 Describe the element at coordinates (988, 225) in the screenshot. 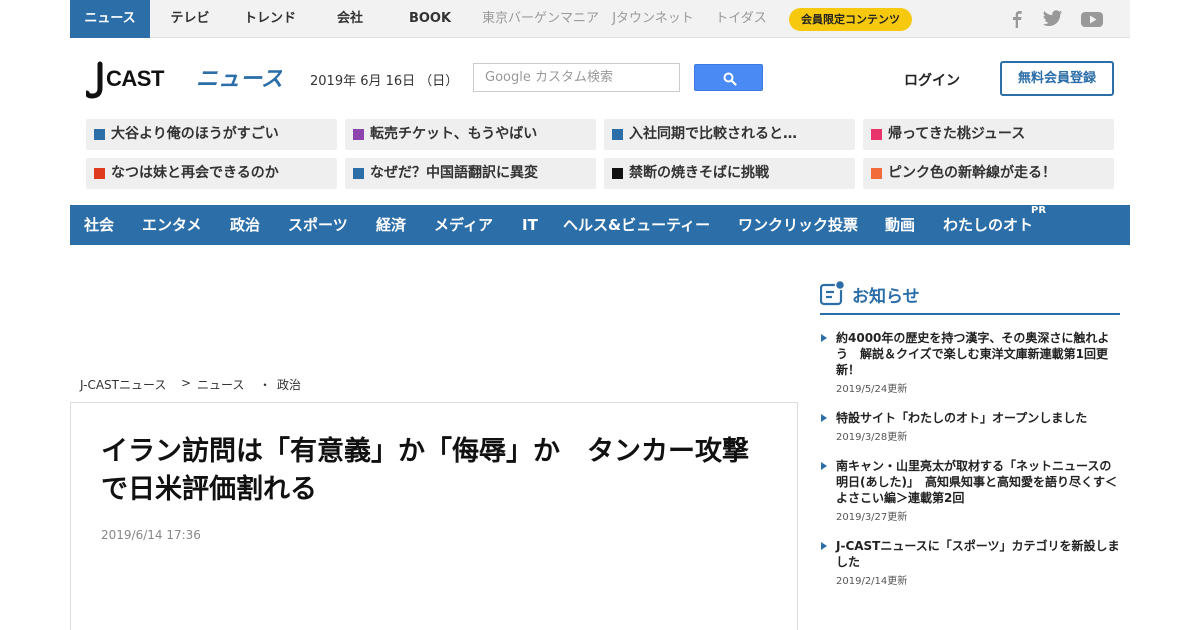

I see `category-watashi-no-oto: わたしのオト` at that location.